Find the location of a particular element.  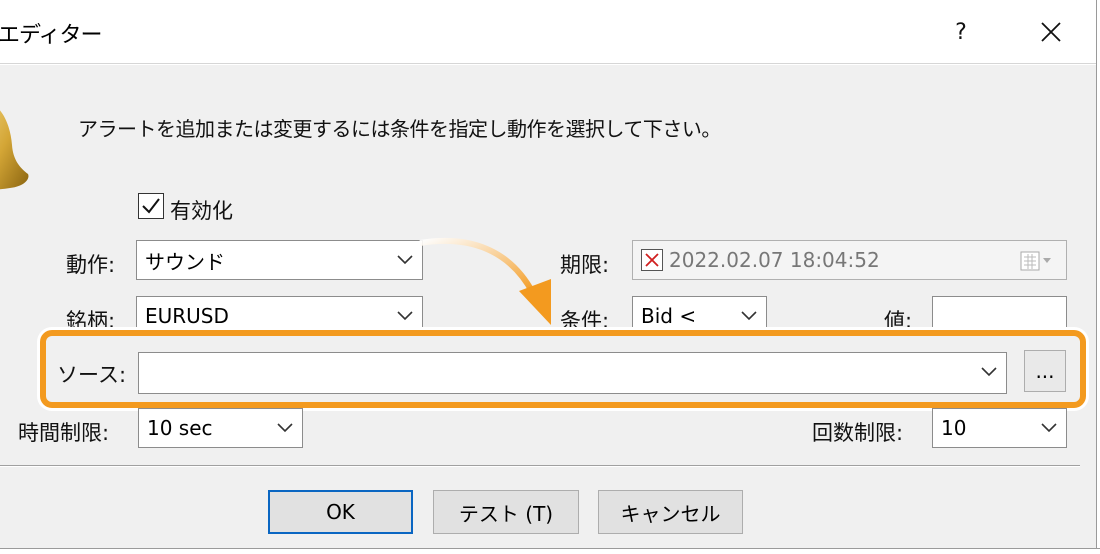

close-button is located at coordinates (1051, 32).